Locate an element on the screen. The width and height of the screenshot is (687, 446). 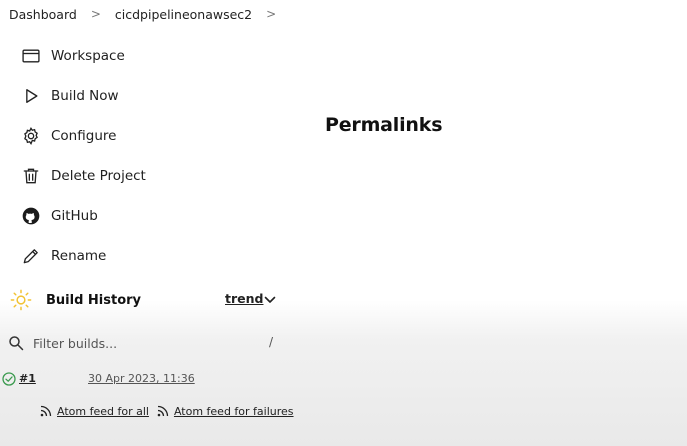
filter-builds-input is located at coordinates (133, 343).